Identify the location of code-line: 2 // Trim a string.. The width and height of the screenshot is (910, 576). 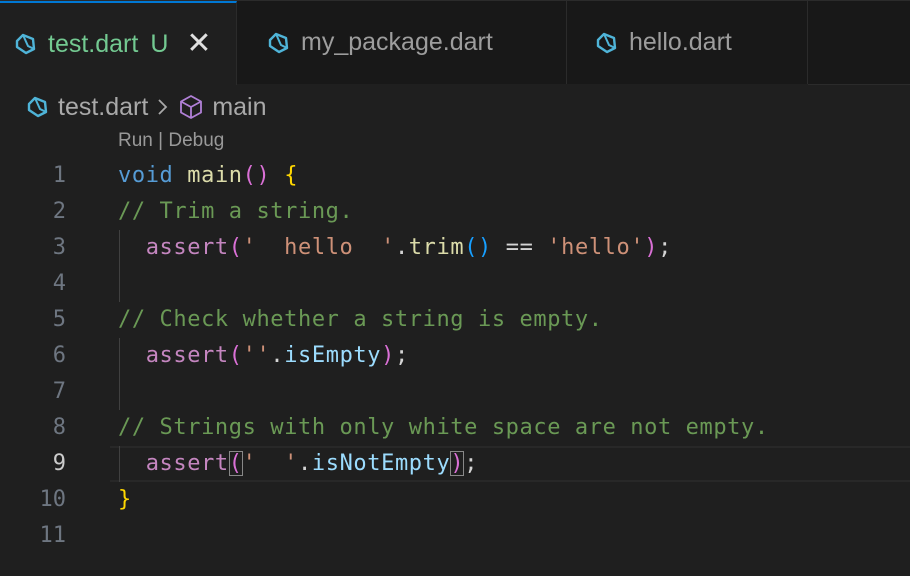
(455, 212).